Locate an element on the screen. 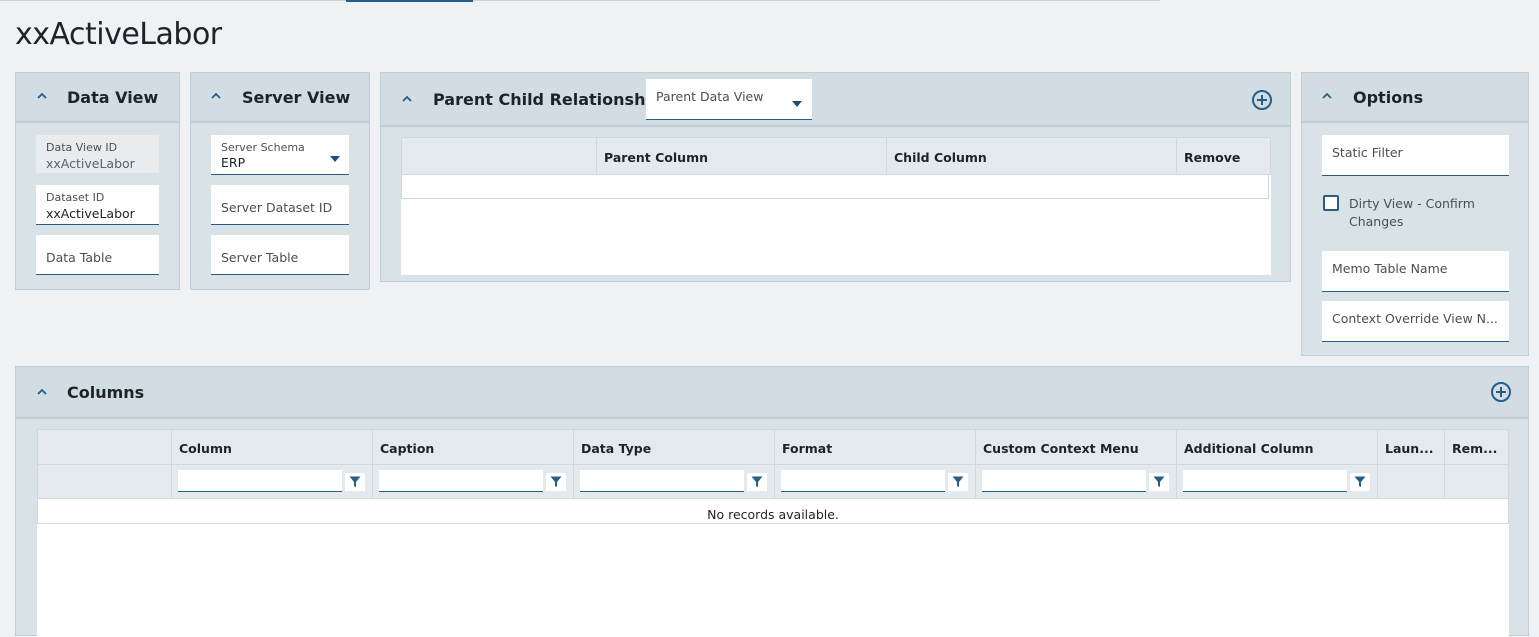  parent-child-title: Parent Child Relationships is located at coordinates (552, 99).